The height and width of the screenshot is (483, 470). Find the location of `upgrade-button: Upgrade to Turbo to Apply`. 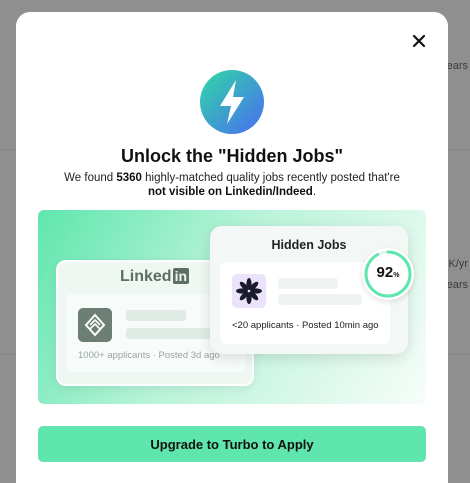

upgrade-button: Upgrade to Turbo to Apply is located at coordinates (232, 444).